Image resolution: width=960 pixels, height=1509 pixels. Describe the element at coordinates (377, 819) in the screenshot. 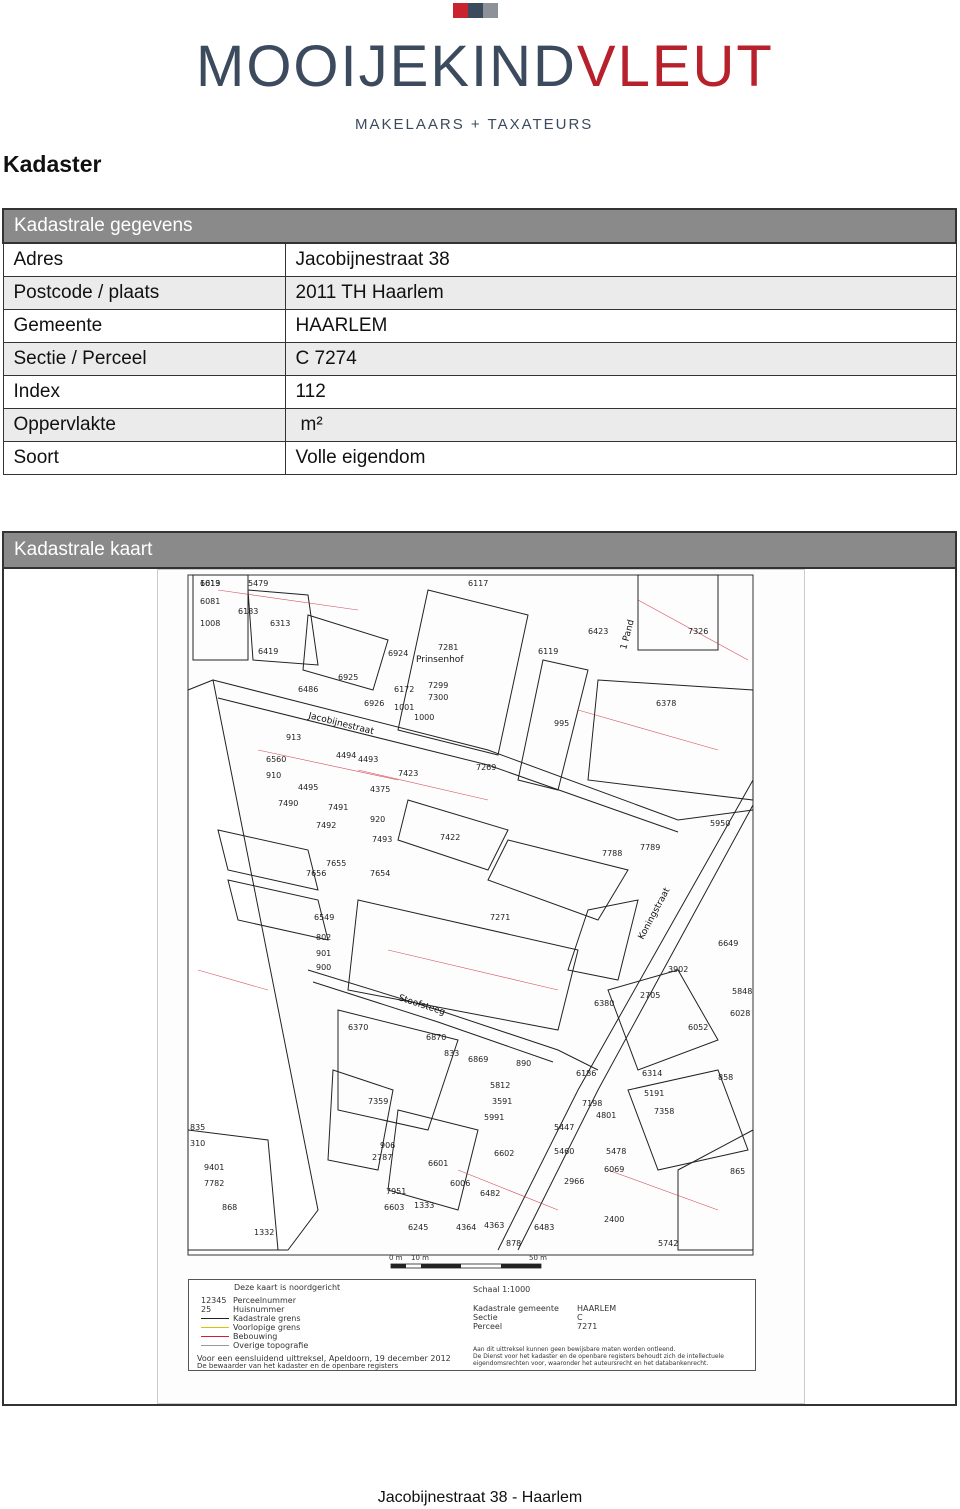

I see `parcel-number-label: 920` at that location.